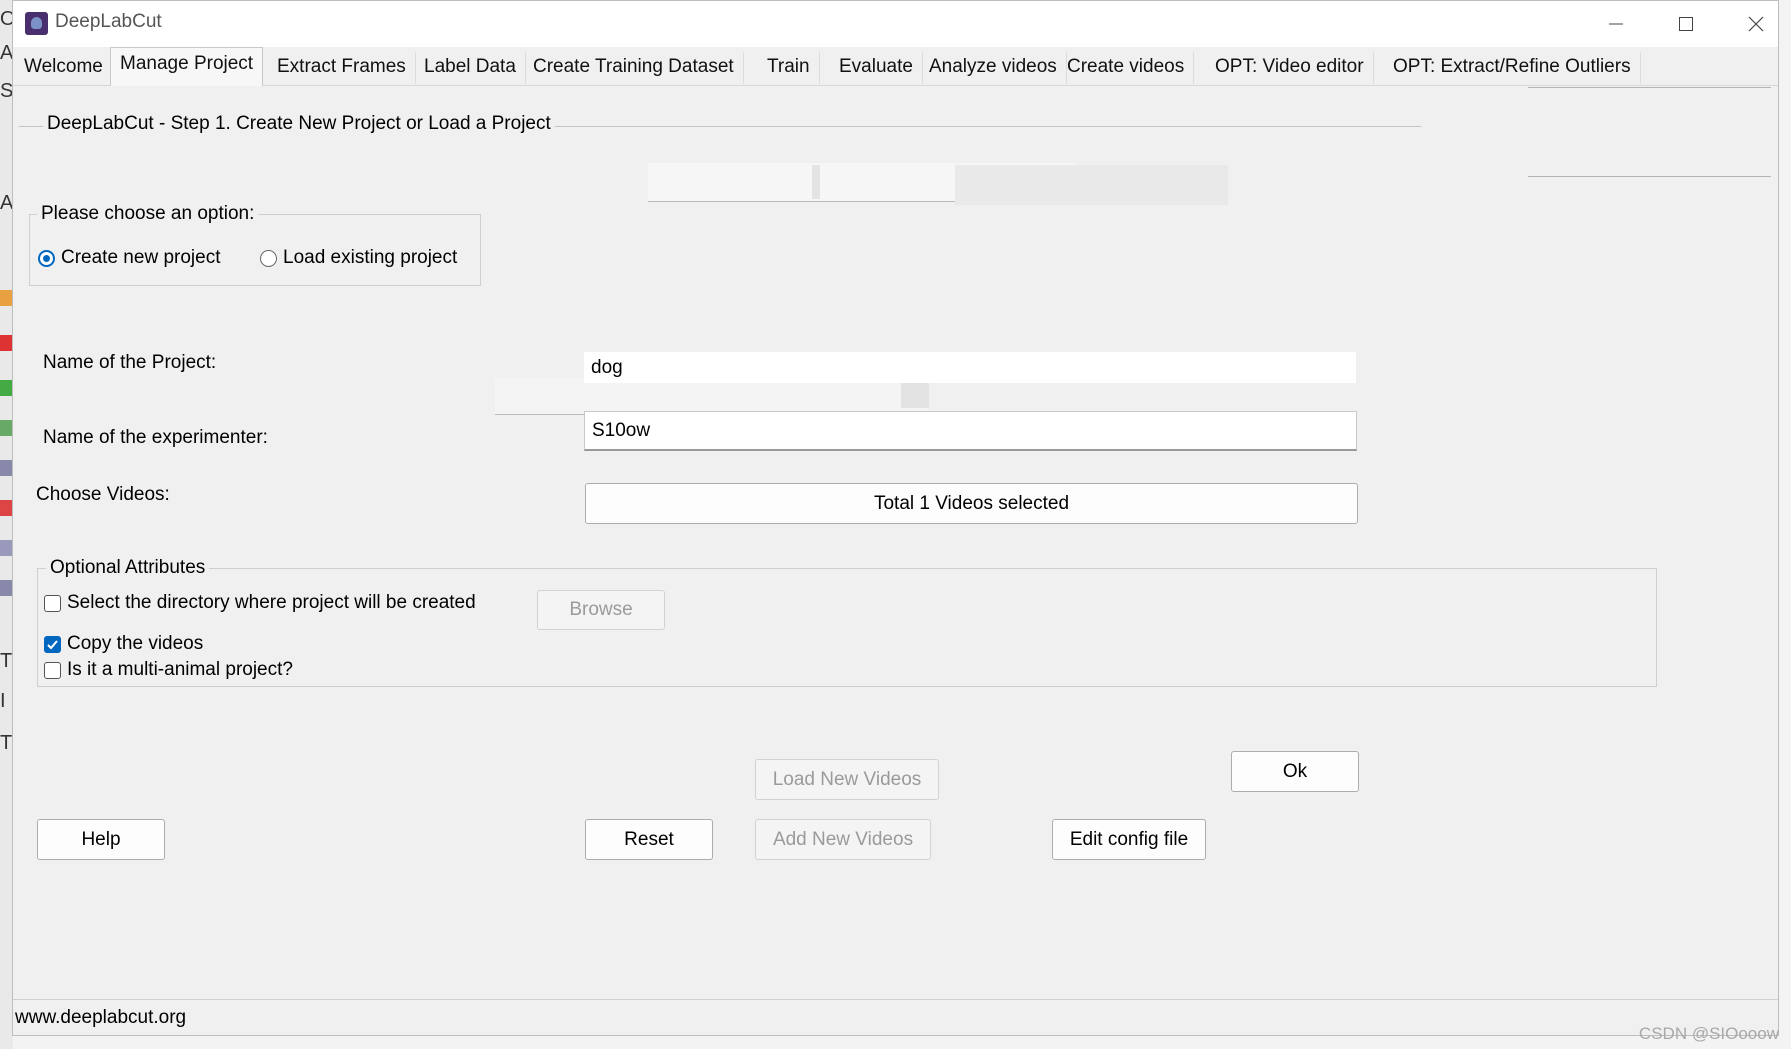 This screenshot has height=1049, width=1791. What do you see at coordinates (52, 644) in the screenshot?
I see `checkbox-checked-icon` at bounding box center [52, 644].